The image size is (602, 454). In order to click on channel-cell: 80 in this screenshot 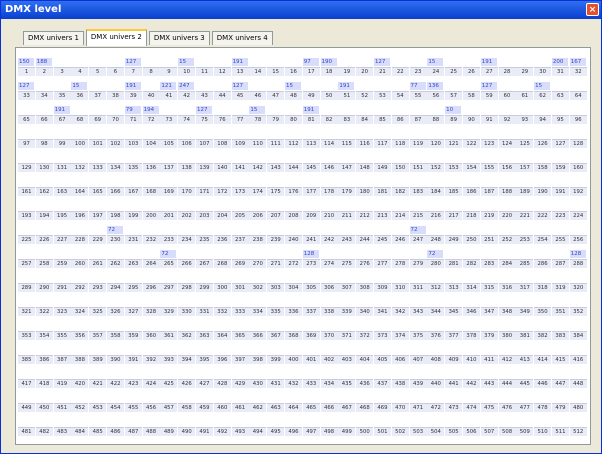, I will do `click(293, 118)`.